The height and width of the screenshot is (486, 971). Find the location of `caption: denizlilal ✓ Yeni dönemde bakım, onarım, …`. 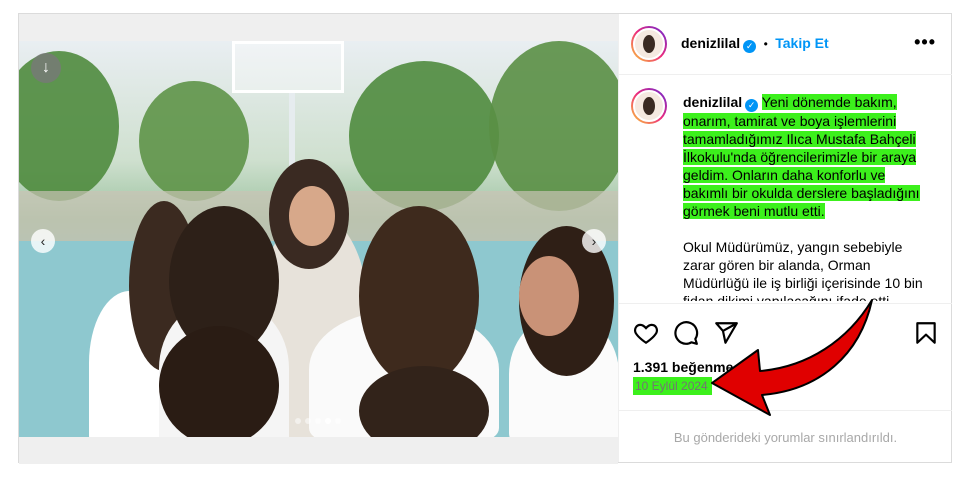

caption: denizlilal ✓ Yeni dönemde bakım, onarım, … is located at coordinates (808, 197).